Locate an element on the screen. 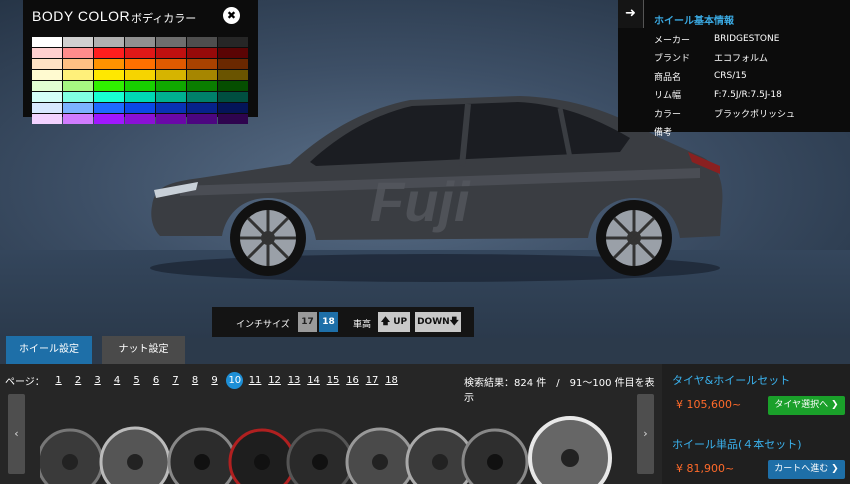 The image size is (850, 484). page-link: 9 is located at coordinates (215, 380).